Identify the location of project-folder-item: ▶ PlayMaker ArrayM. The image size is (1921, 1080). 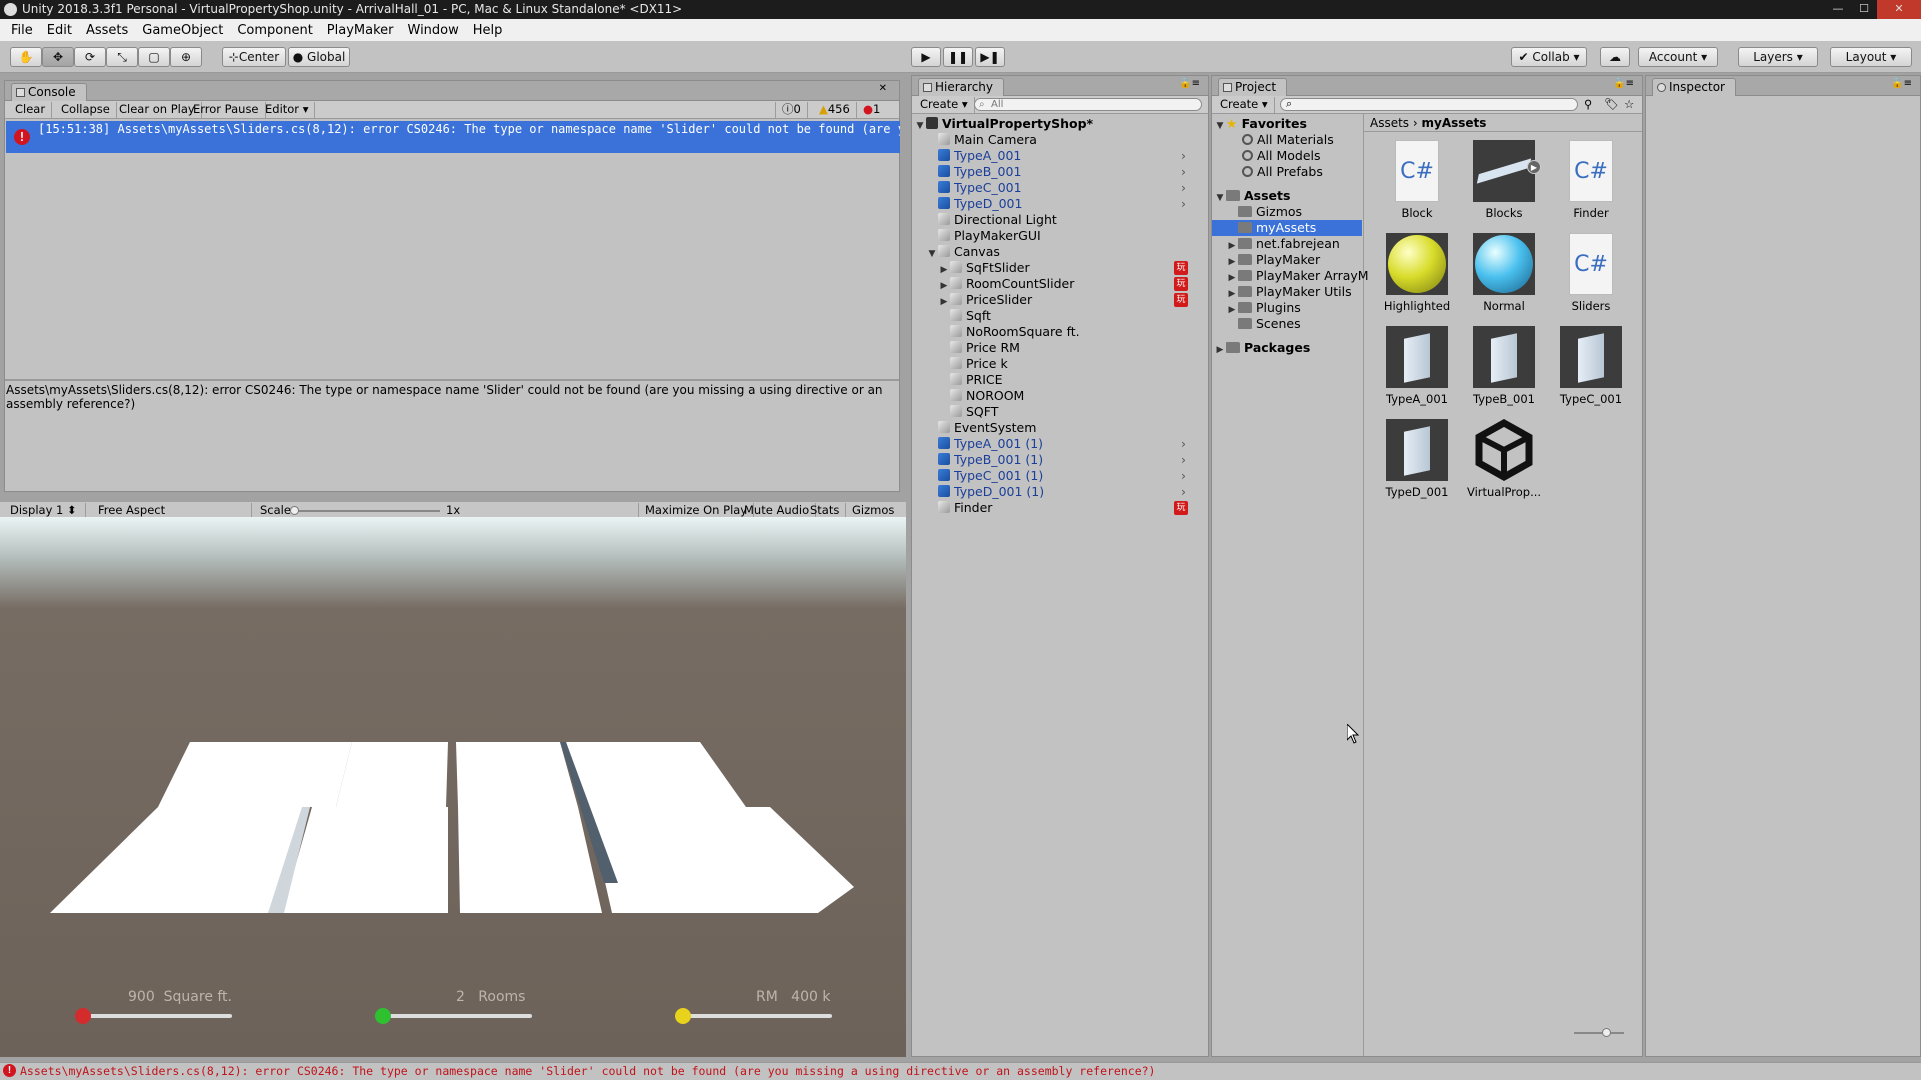
(1297, 276).